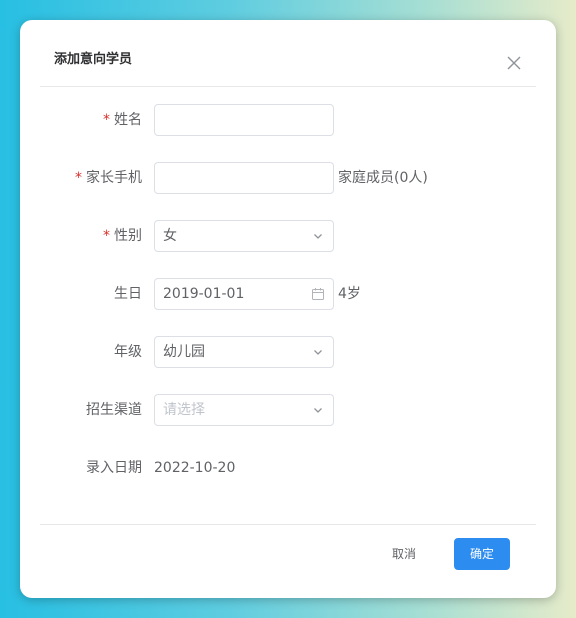 The image size is (576, 618). What do you see at coordinates (383, 178) in the screenshot?
I see `family-members-link: 家庭成员(0人)` at bounding box center [383, 178].